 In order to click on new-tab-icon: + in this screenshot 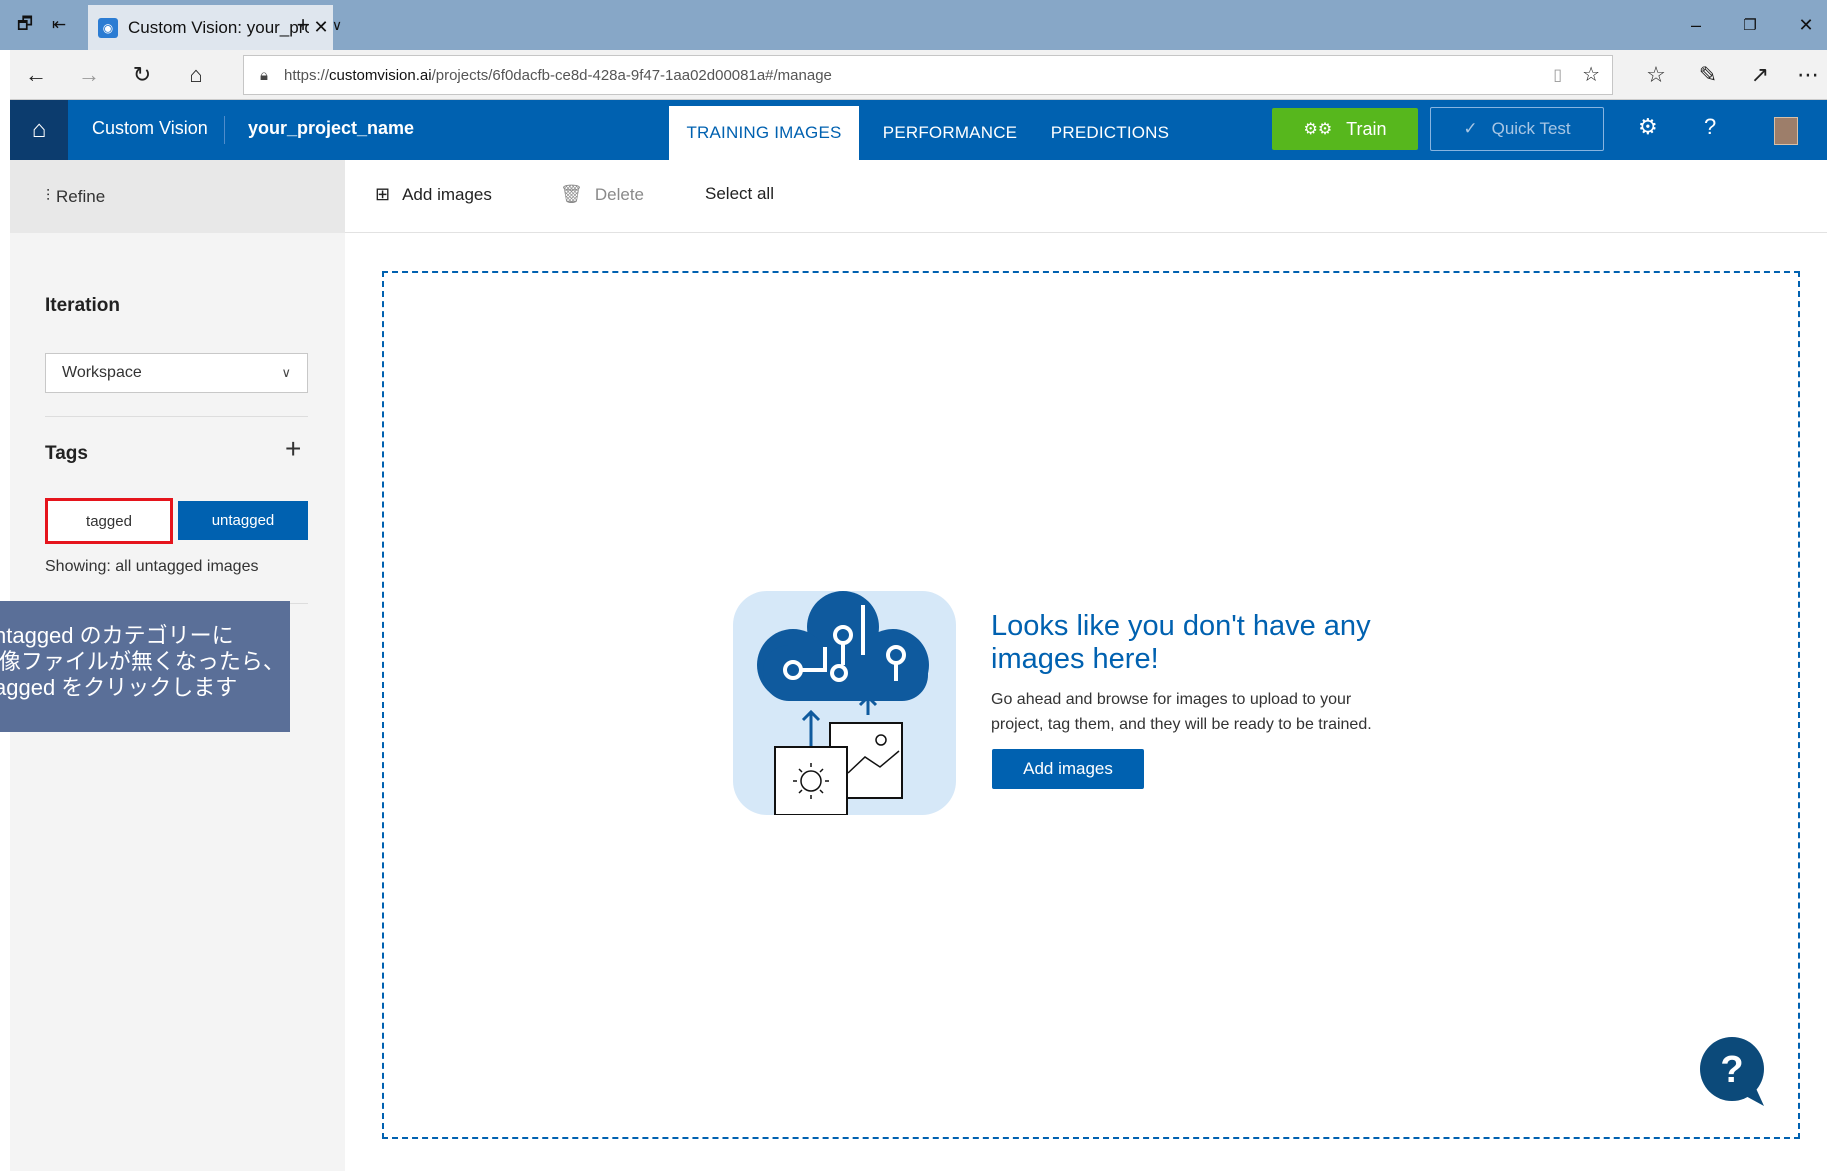, I will do `click(303, 25)`.